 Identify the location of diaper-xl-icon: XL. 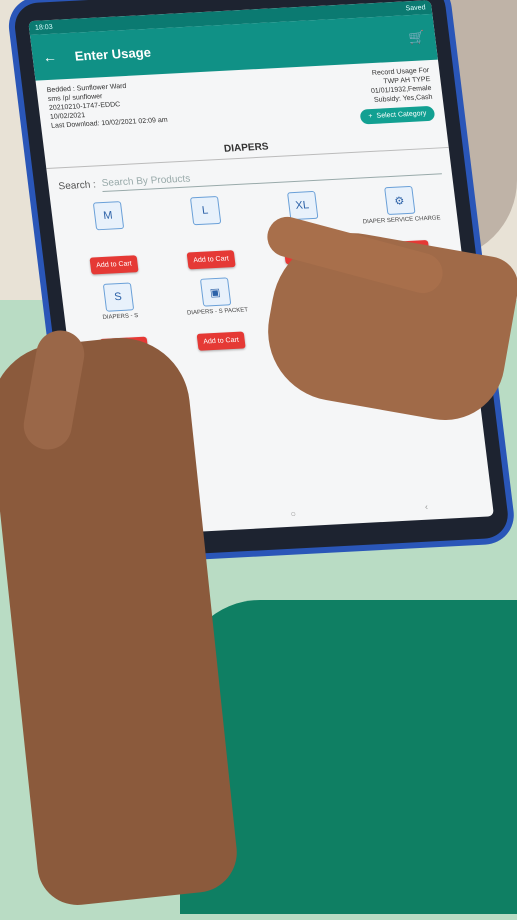
(302, 205).